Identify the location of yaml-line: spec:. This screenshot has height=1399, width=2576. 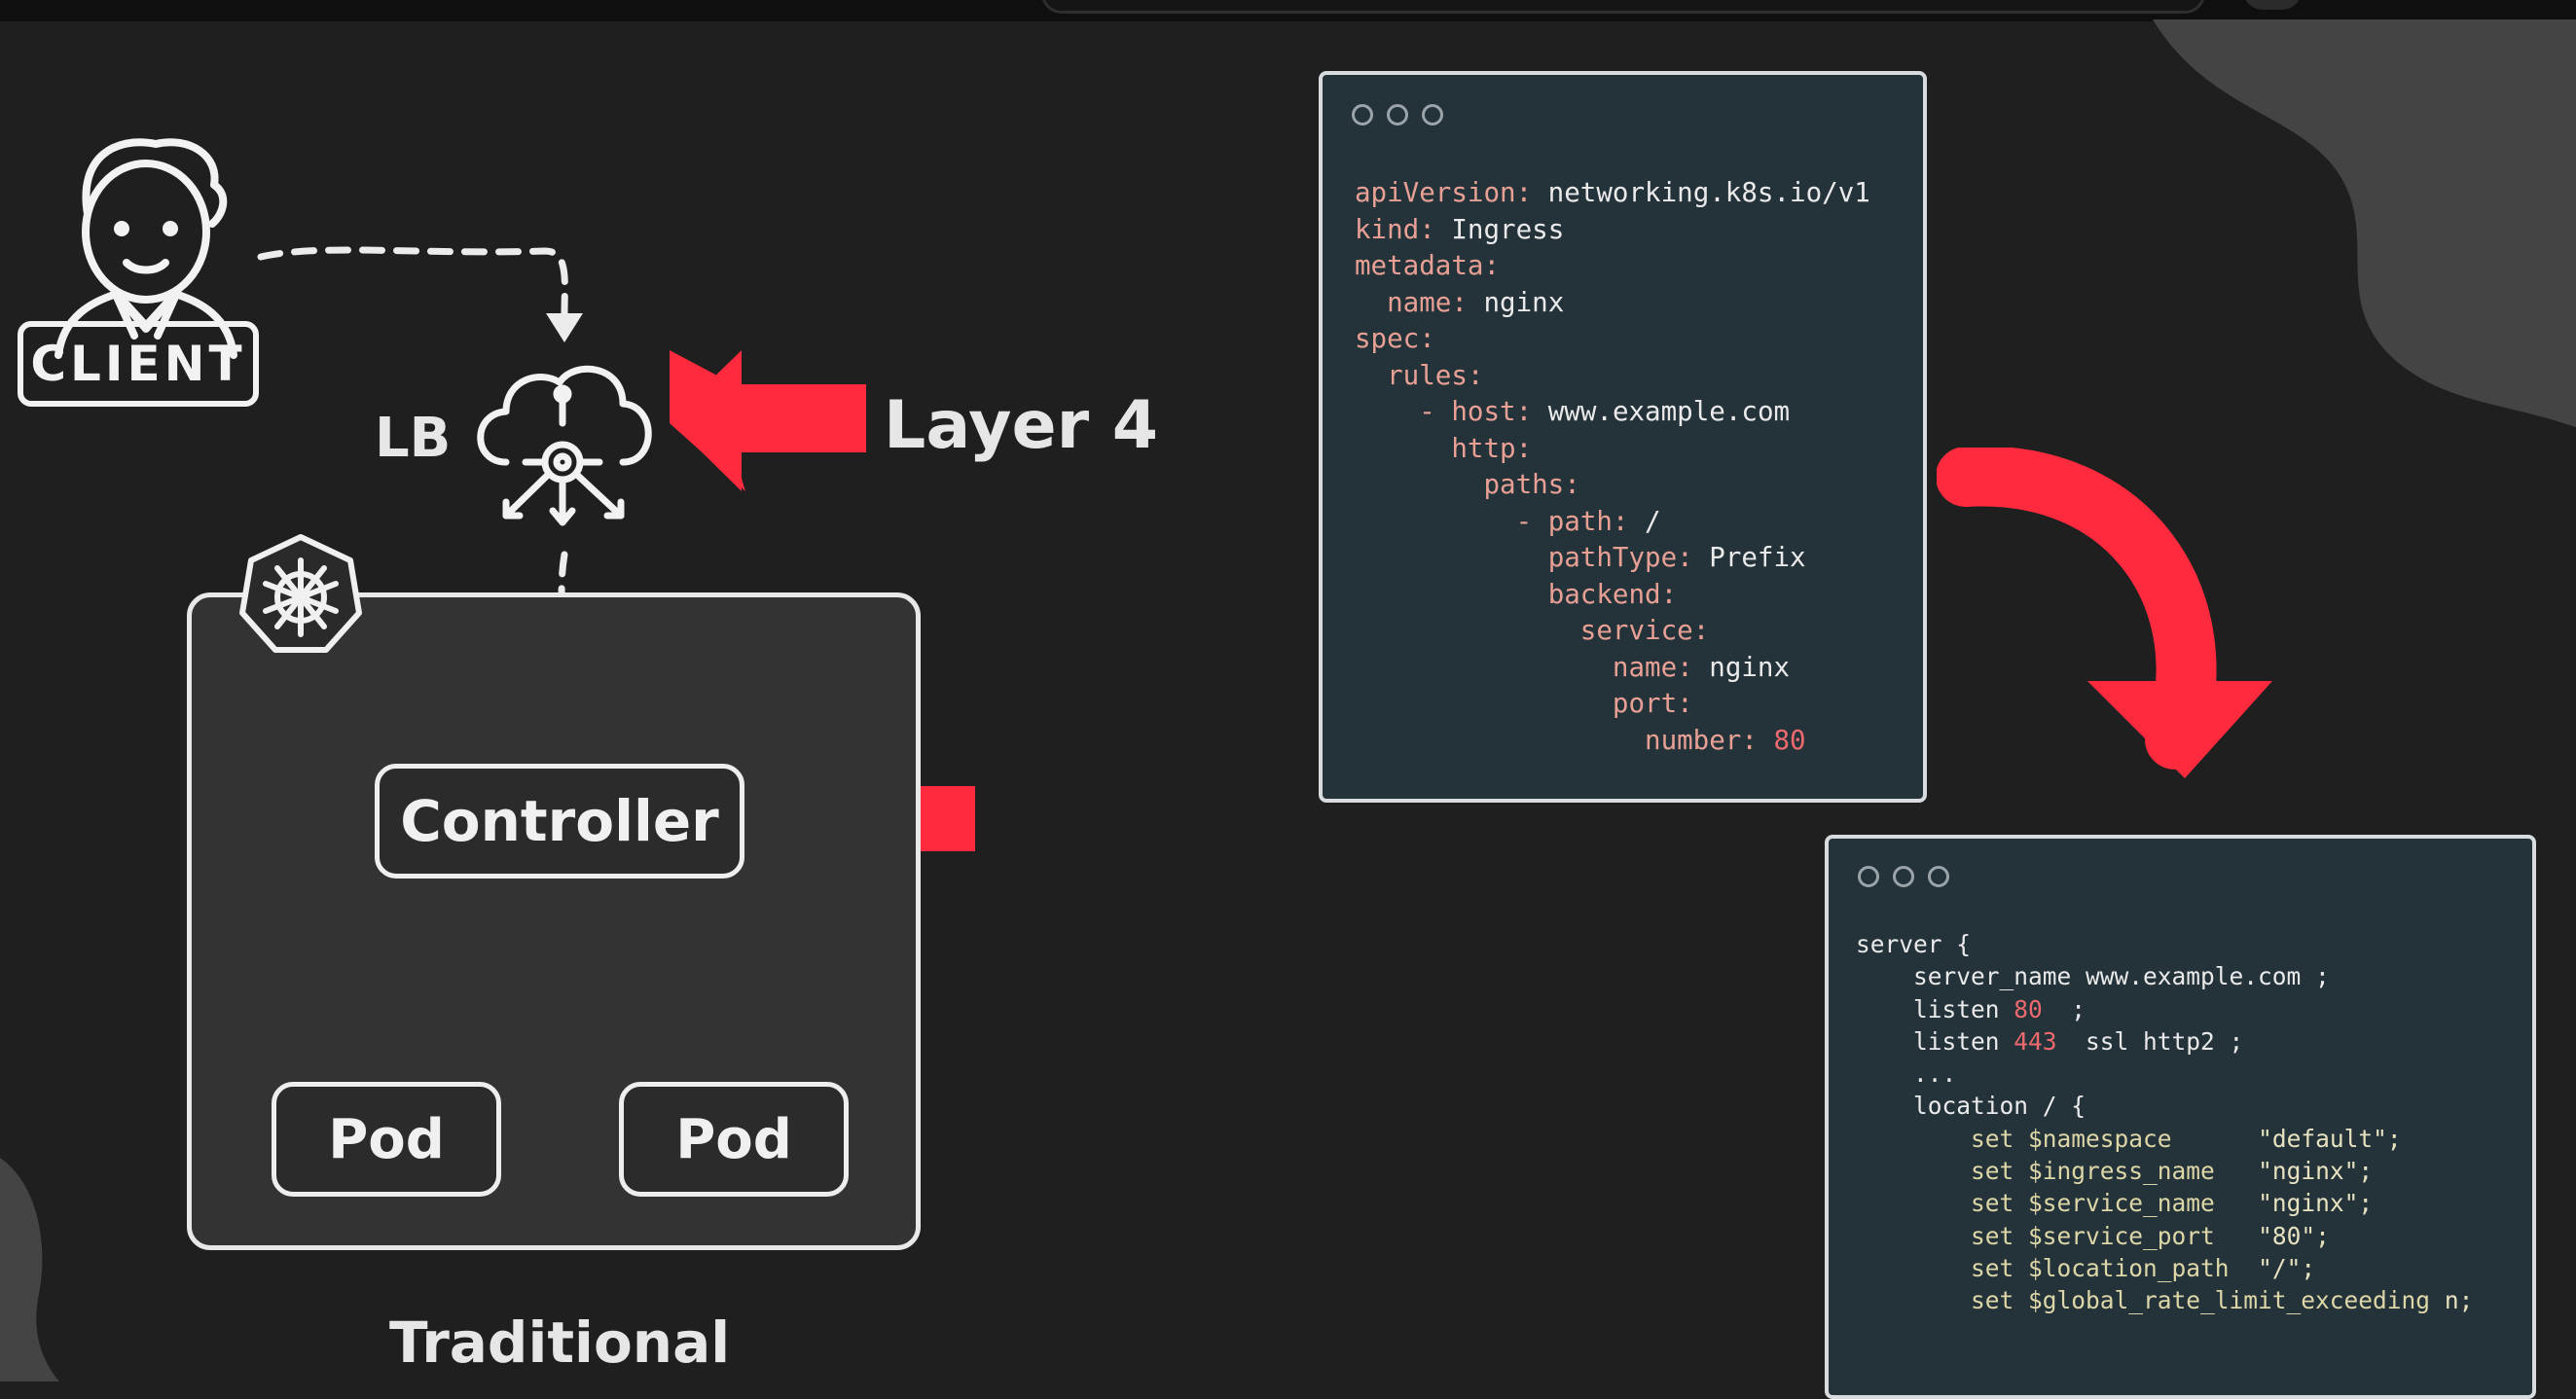
(1395, 338).